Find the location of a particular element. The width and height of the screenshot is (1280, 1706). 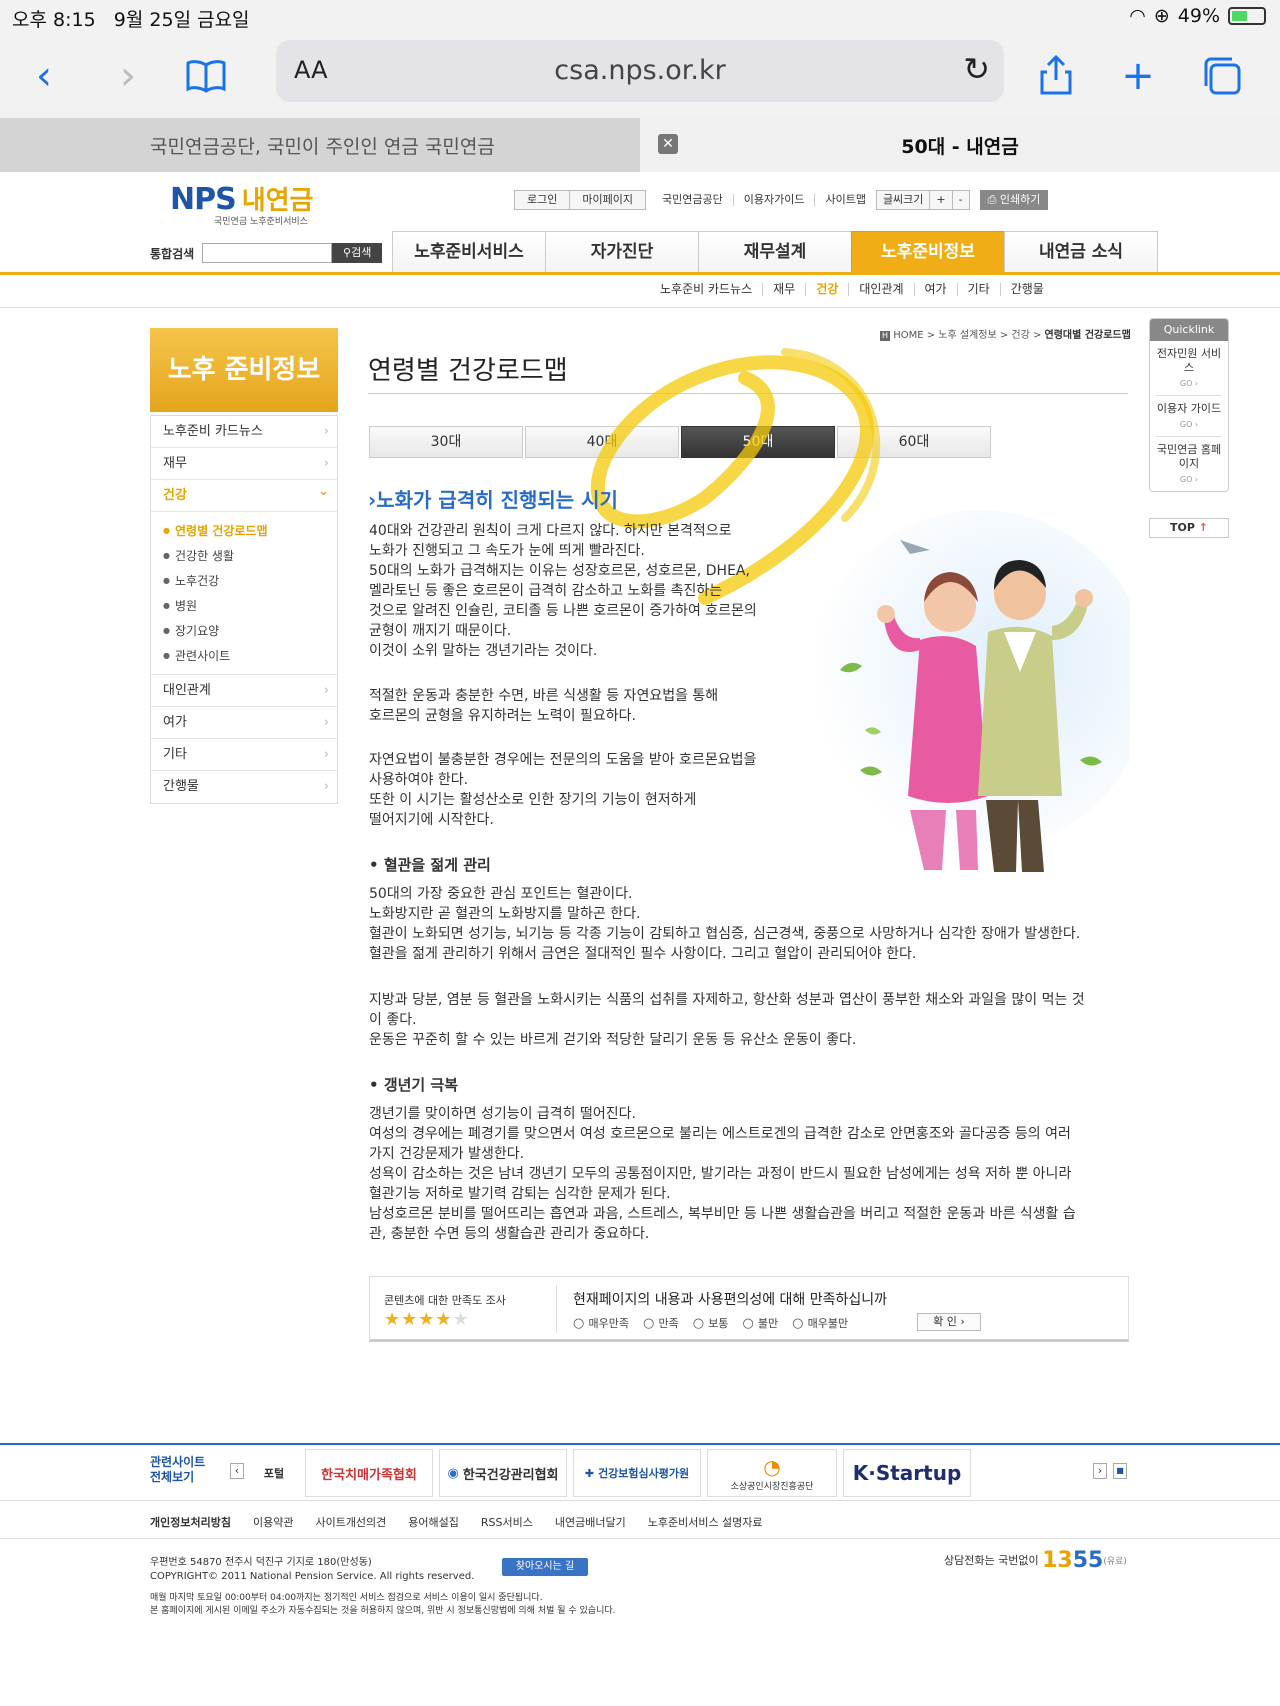

nav-retirement-service: 노후준비서비스 is located at coordinates (469, 252).